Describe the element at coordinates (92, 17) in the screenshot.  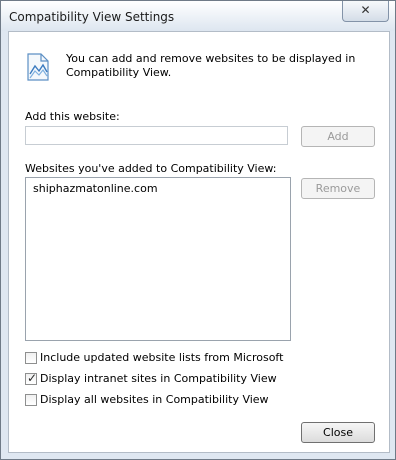
I see `window-title: Compatibility View Settings` at that location.